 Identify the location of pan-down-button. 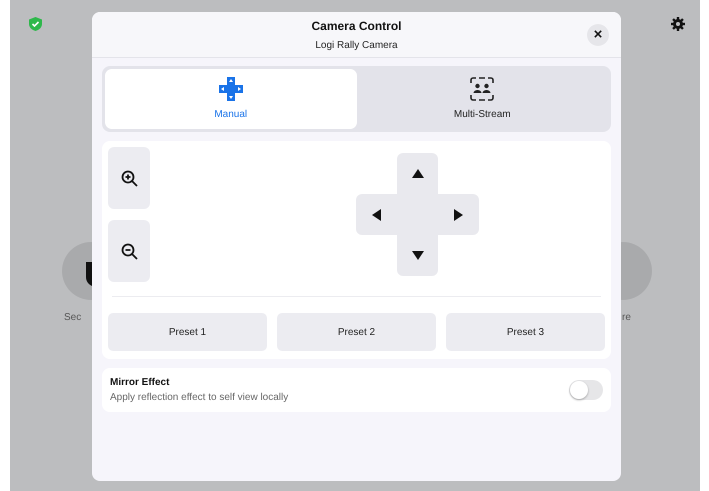
(417, 255).